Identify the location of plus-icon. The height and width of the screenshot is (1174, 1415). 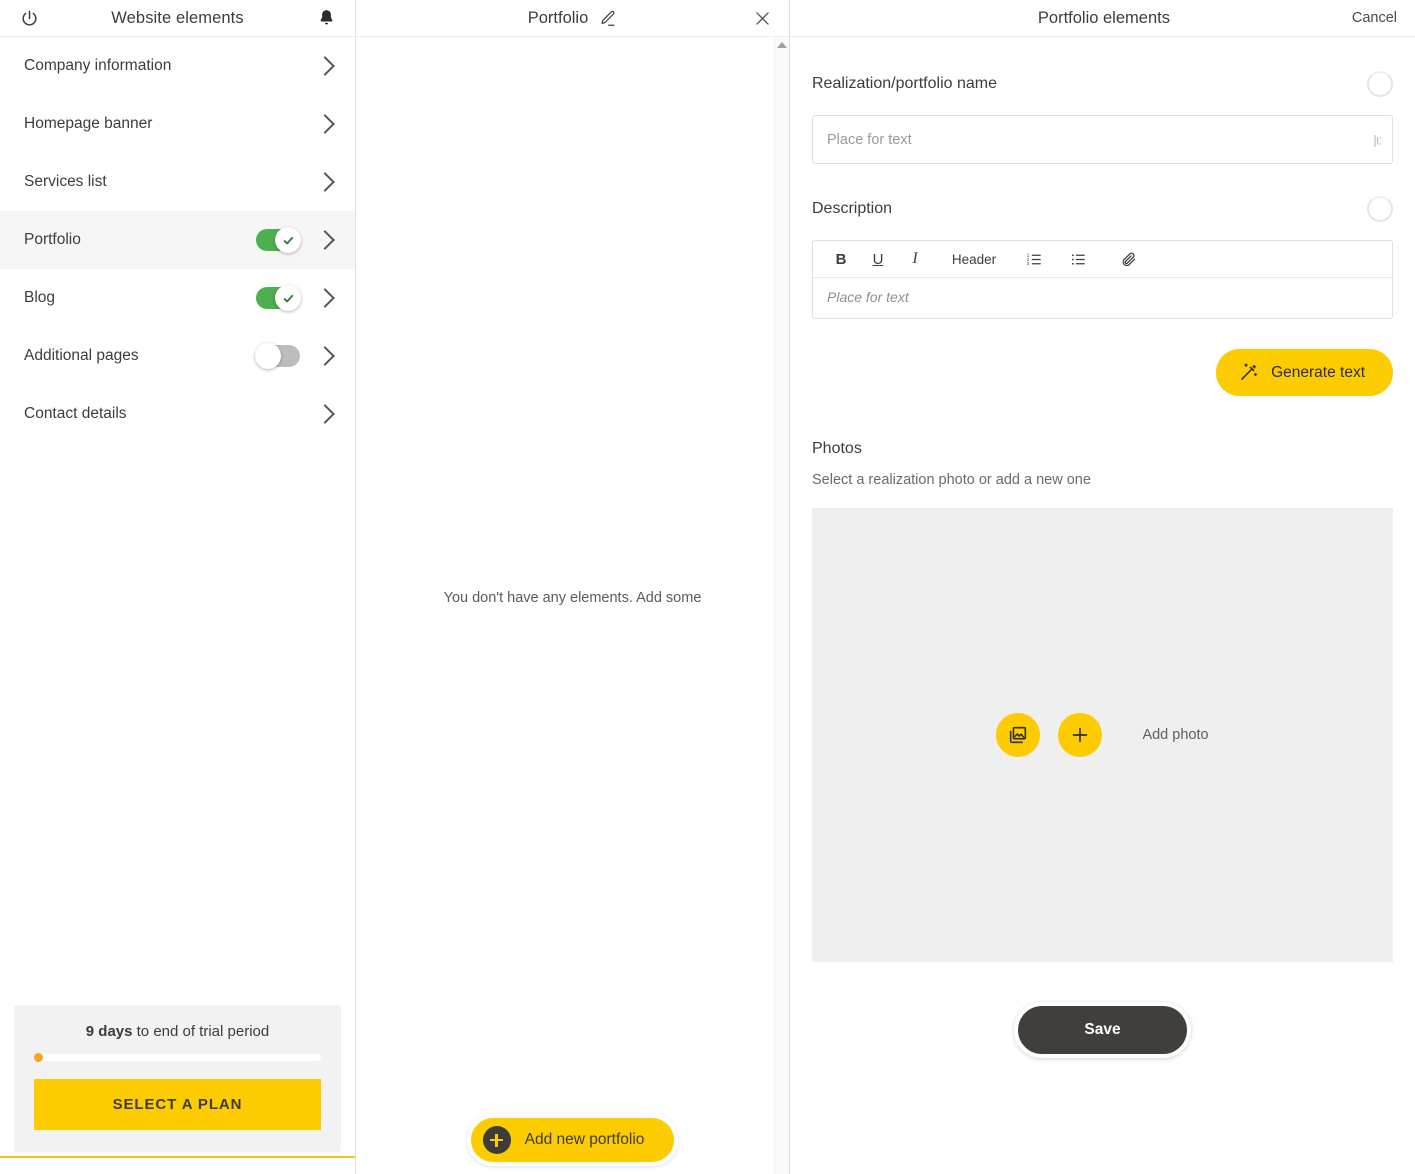
(496, 1140).